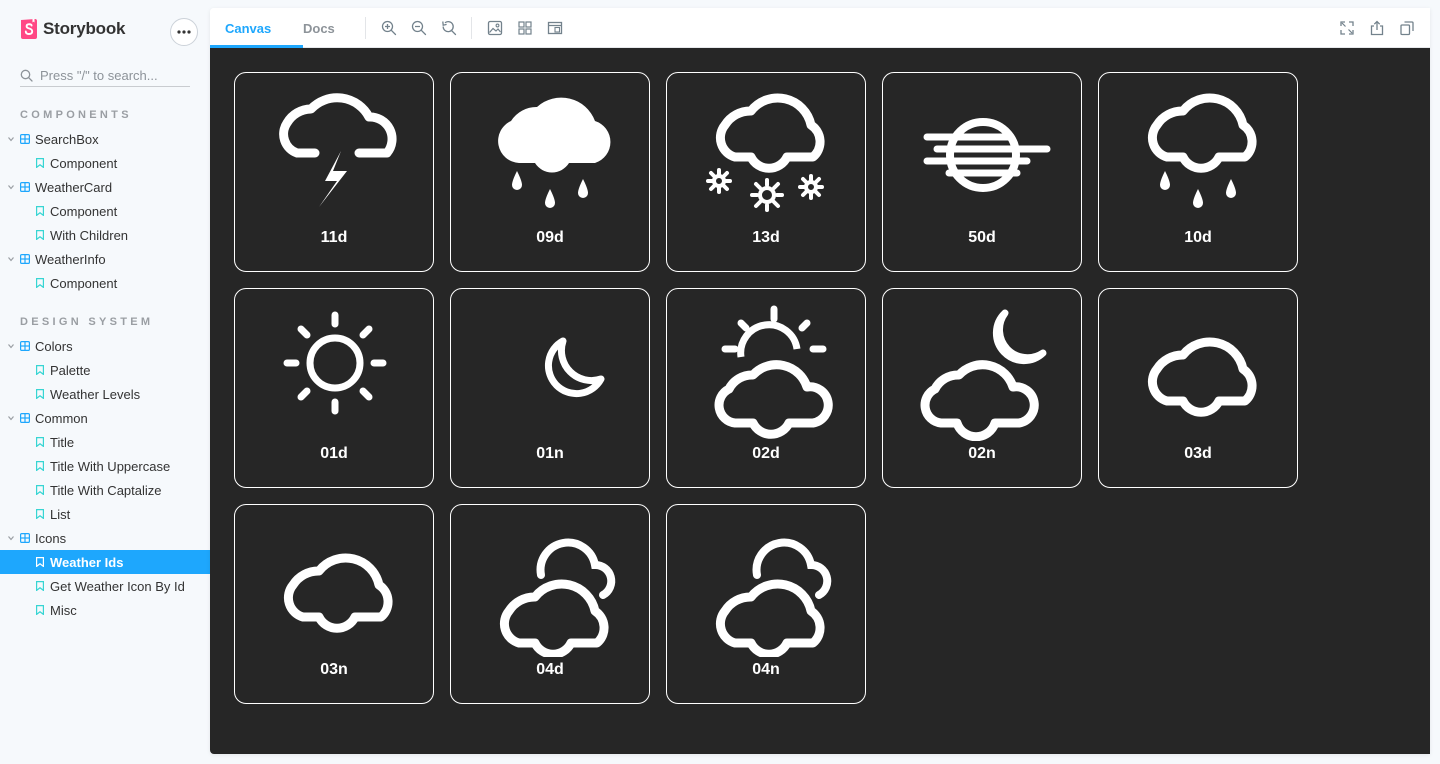 The width and height of the screenshot is (1440, 764). I want to click on tree-group-label: WeatherCard, so click(74, 187).